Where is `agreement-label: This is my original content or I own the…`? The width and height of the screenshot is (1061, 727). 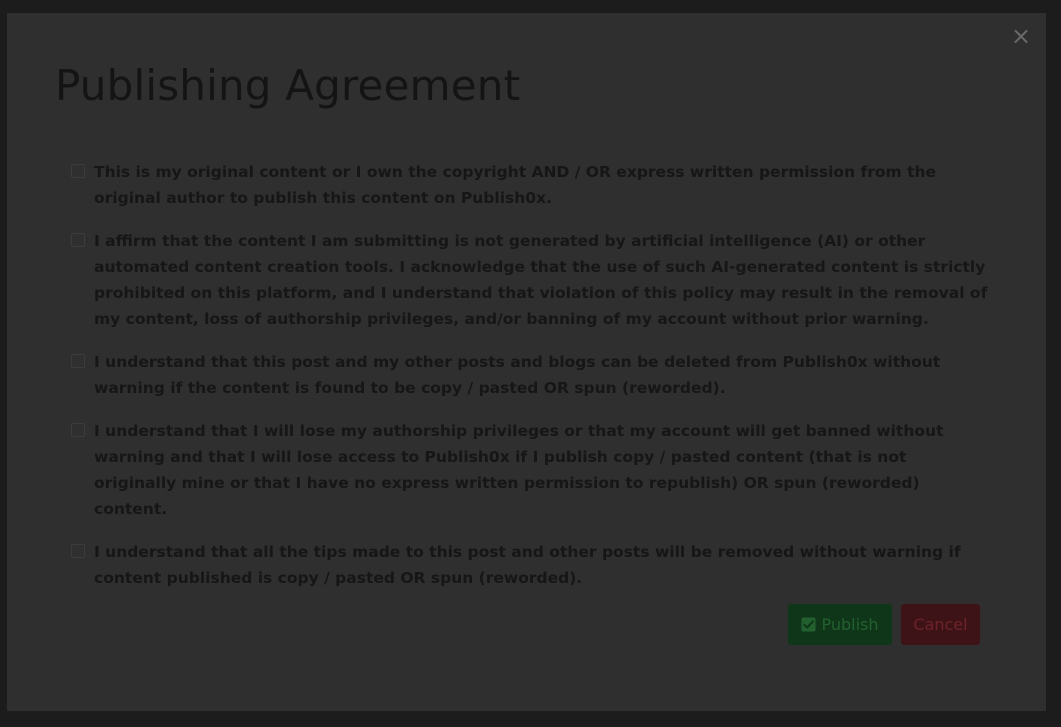
agreement-label: This is my original content or I own the… is located at coordinates (541, 185).